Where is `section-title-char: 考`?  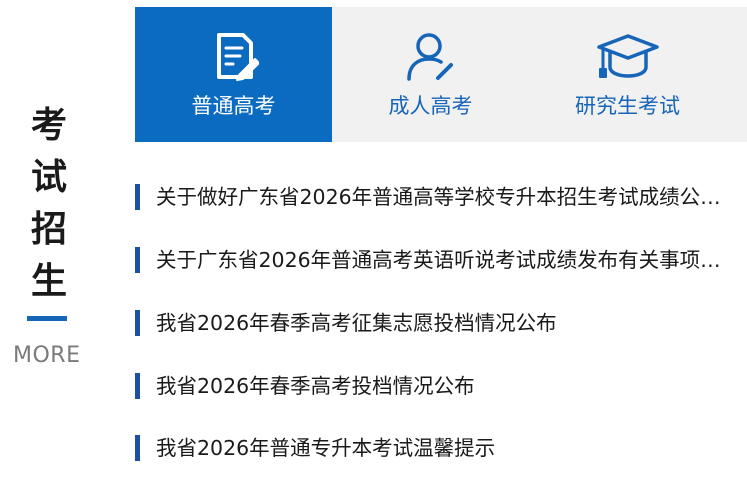
section-title-char: 考 is located at coordinates (48, 125).